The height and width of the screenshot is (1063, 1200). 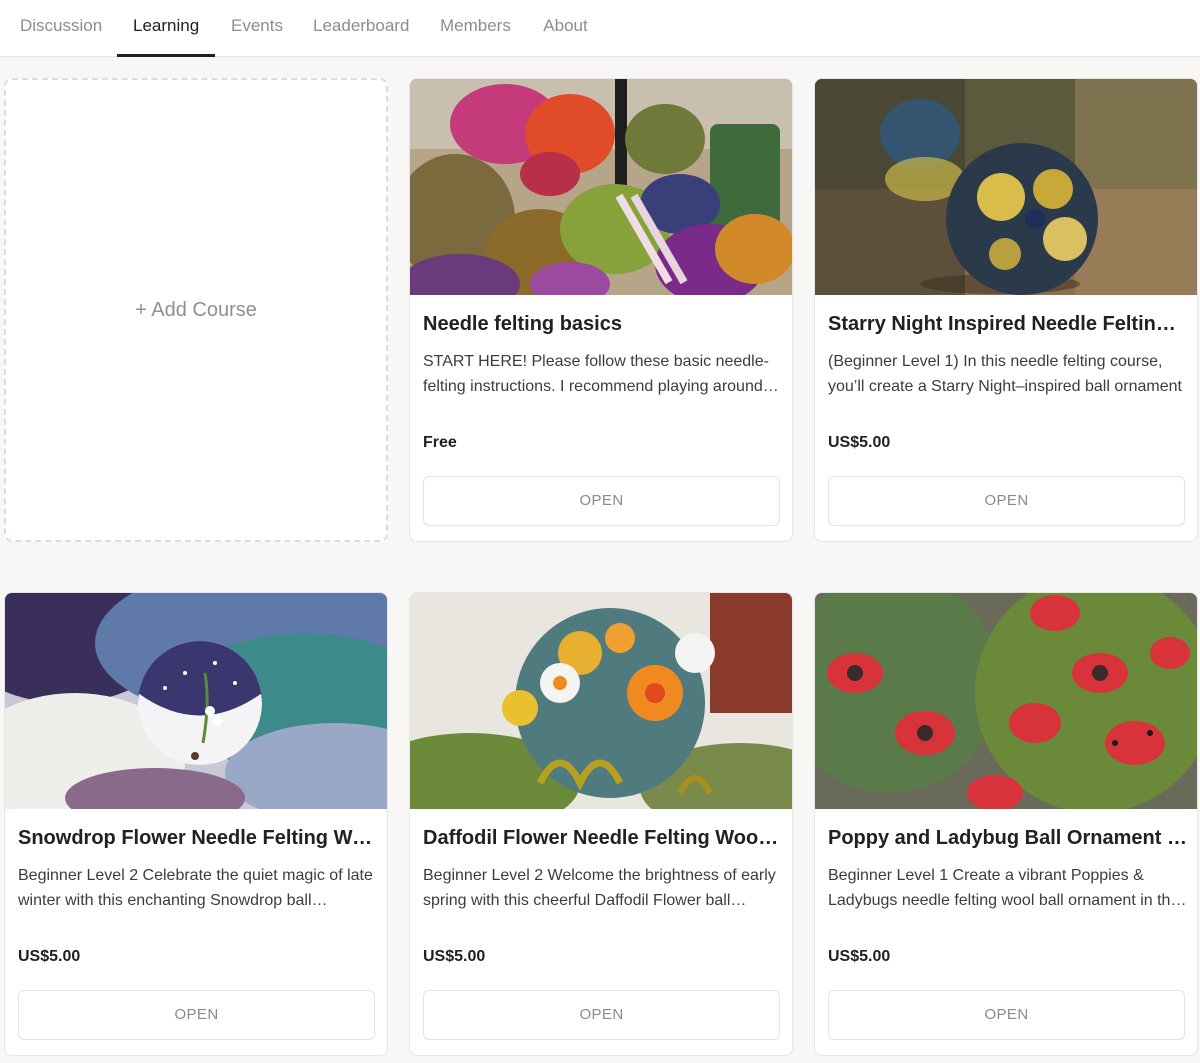 What do you see at coordinates (475, 28) in the screenshot?
I see `tab-members: Members` at bounding box center [475, 28].